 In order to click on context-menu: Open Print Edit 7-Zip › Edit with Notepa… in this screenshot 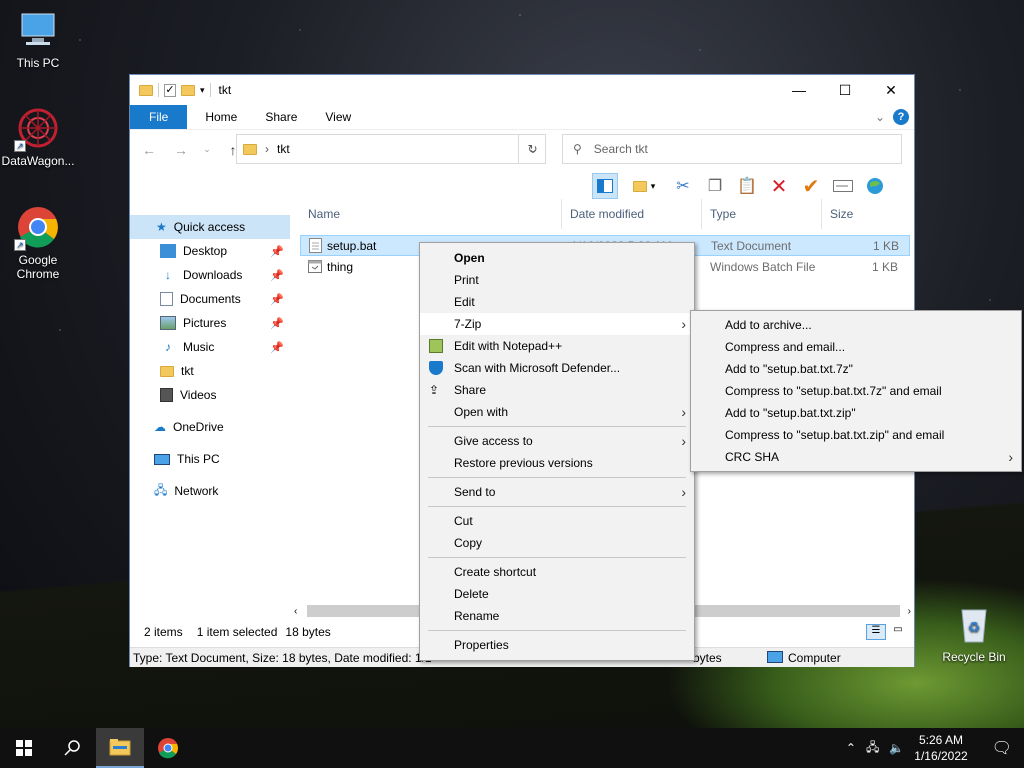, I will do `click(557, 451)`.